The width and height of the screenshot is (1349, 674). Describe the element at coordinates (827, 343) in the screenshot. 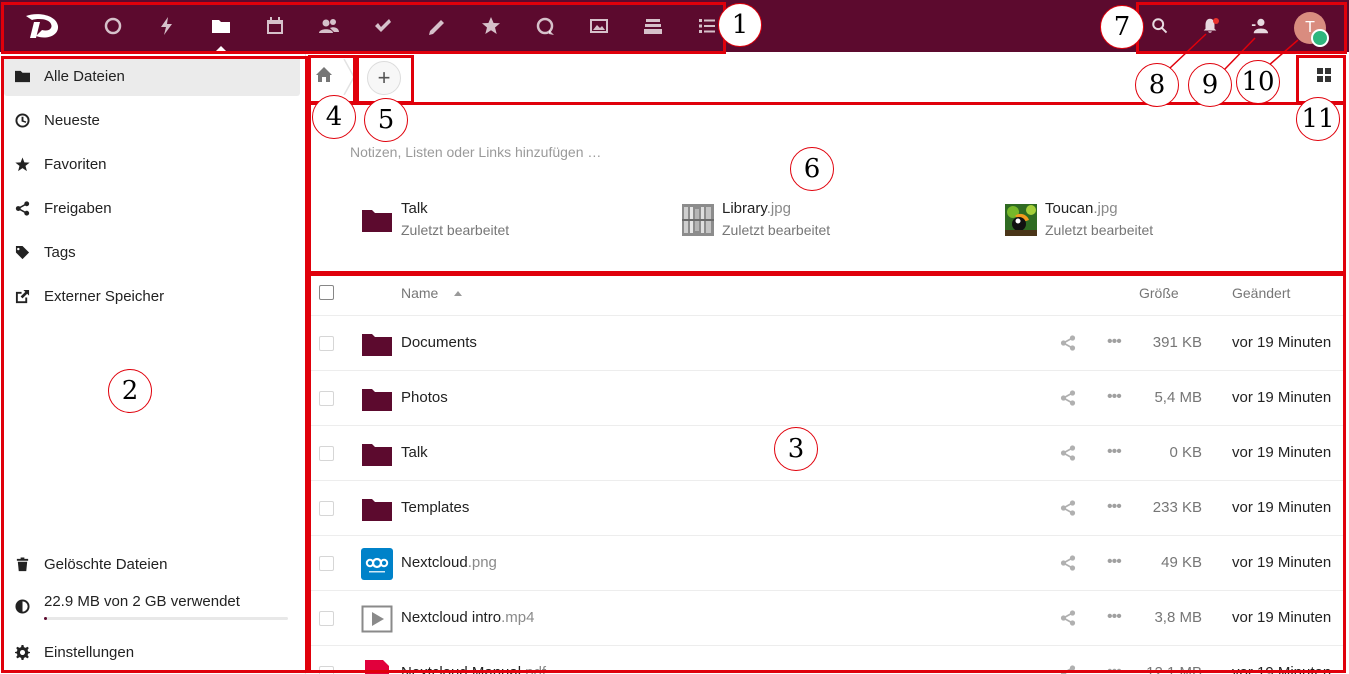

I see `table-row: Documents ••• 391 KB vor 19 Minuten` at that location.